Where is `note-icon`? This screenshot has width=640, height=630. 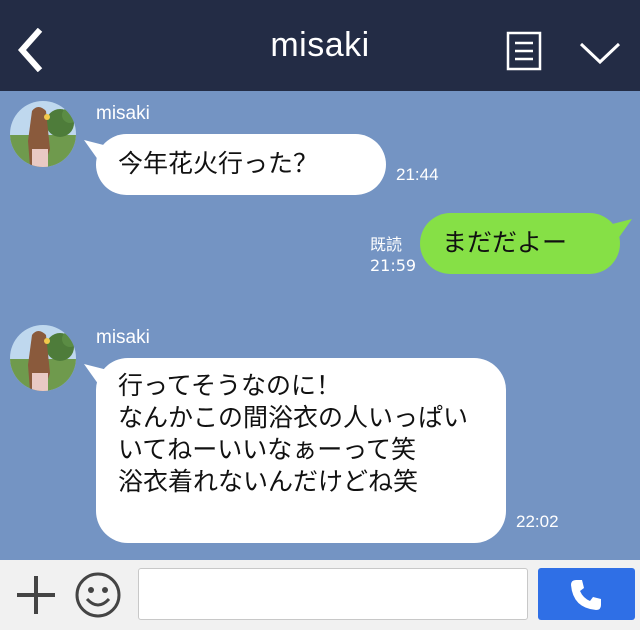
note-icon is located at coordinates (524, 51).